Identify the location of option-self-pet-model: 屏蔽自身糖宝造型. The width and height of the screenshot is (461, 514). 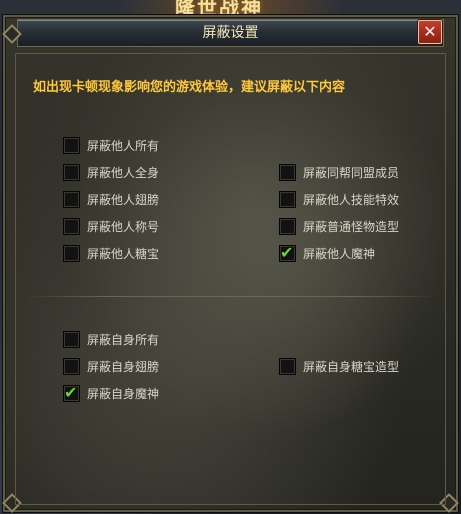
(339, 366).